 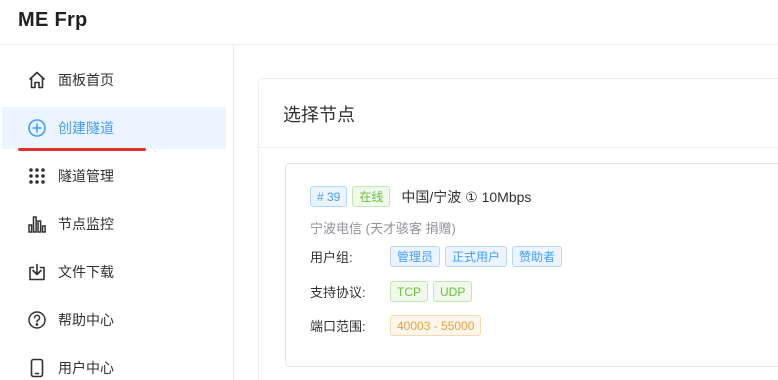 I want to click on sidebar-item-label: 创建隧道, so click(x=86, y=128).